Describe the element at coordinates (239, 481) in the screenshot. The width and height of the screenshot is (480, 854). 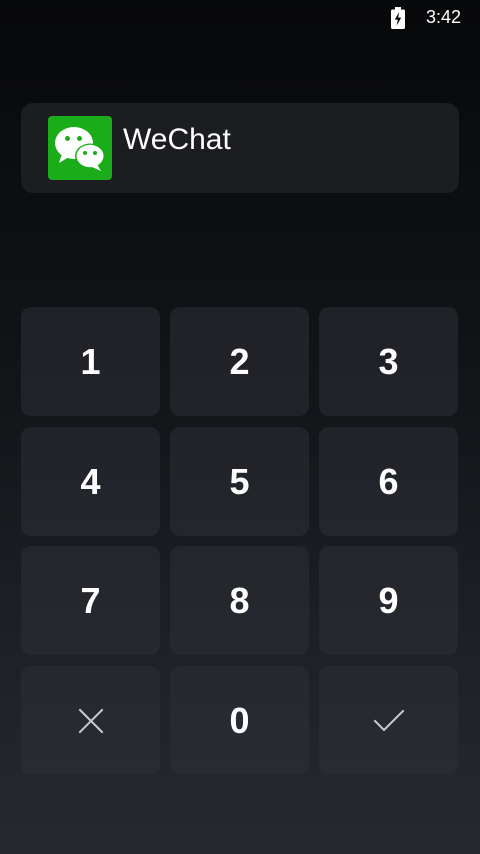
I see `key-5: 5` at that location.